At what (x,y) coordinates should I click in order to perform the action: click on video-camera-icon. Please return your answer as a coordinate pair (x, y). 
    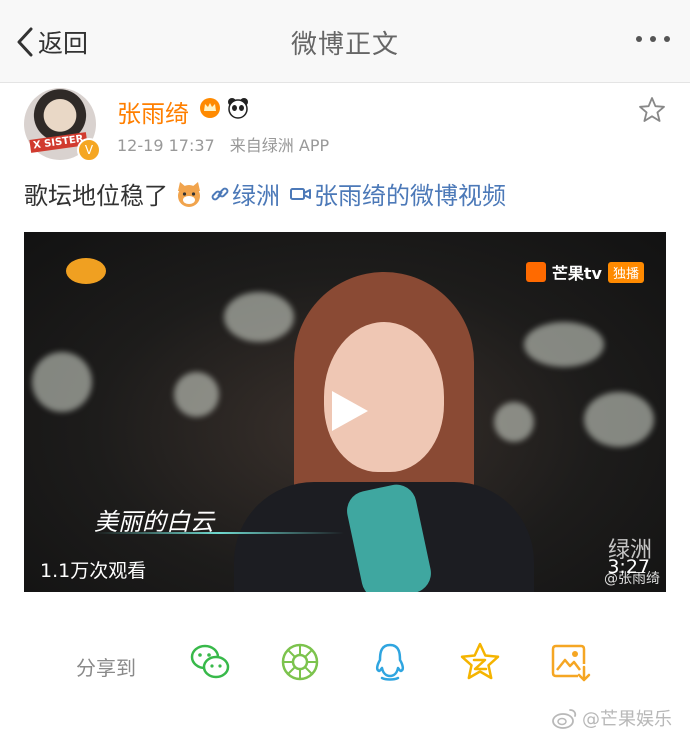
    Looking at the image, I should click on (300, 193).